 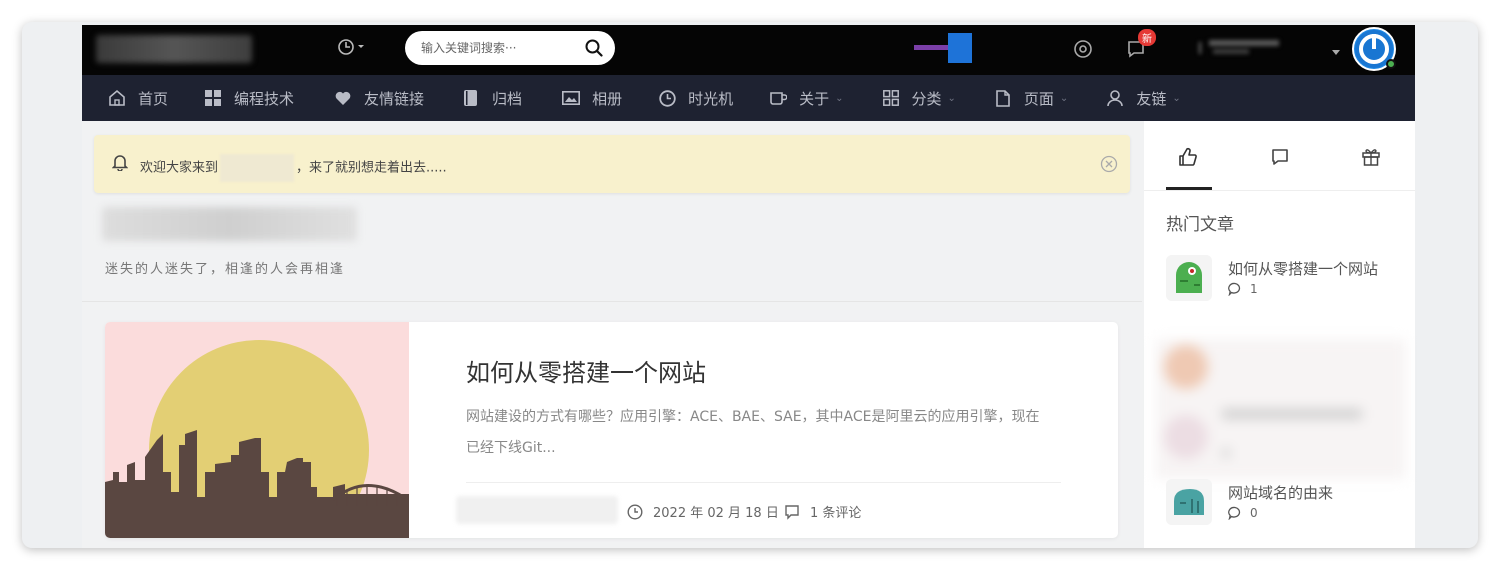 What do you see at coordinates (120, 164) in the screenshot?
I see `bell-icon` at bounding box center [120, 164].